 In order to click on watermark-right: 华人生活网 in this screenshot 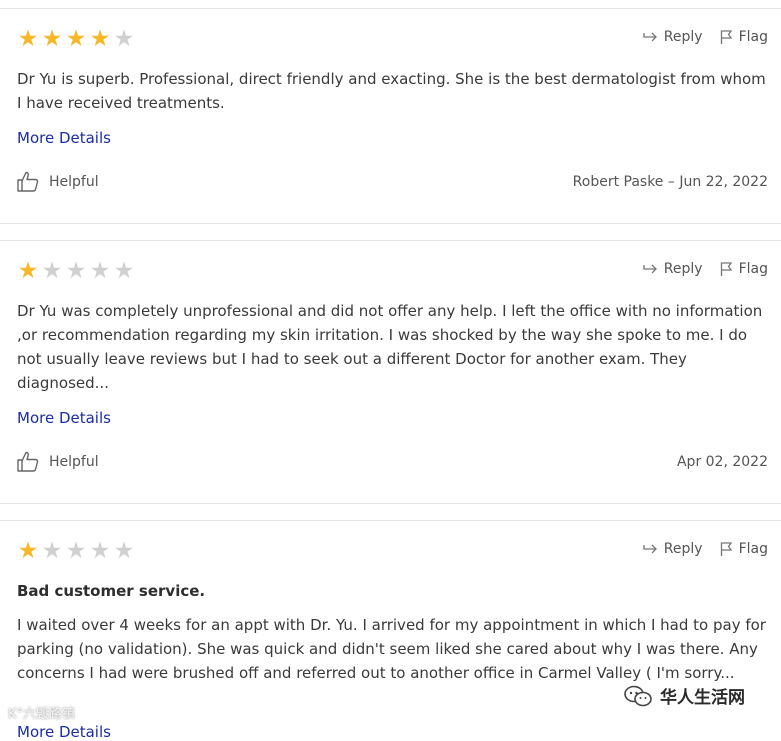, I will do `click(684, 695)`.